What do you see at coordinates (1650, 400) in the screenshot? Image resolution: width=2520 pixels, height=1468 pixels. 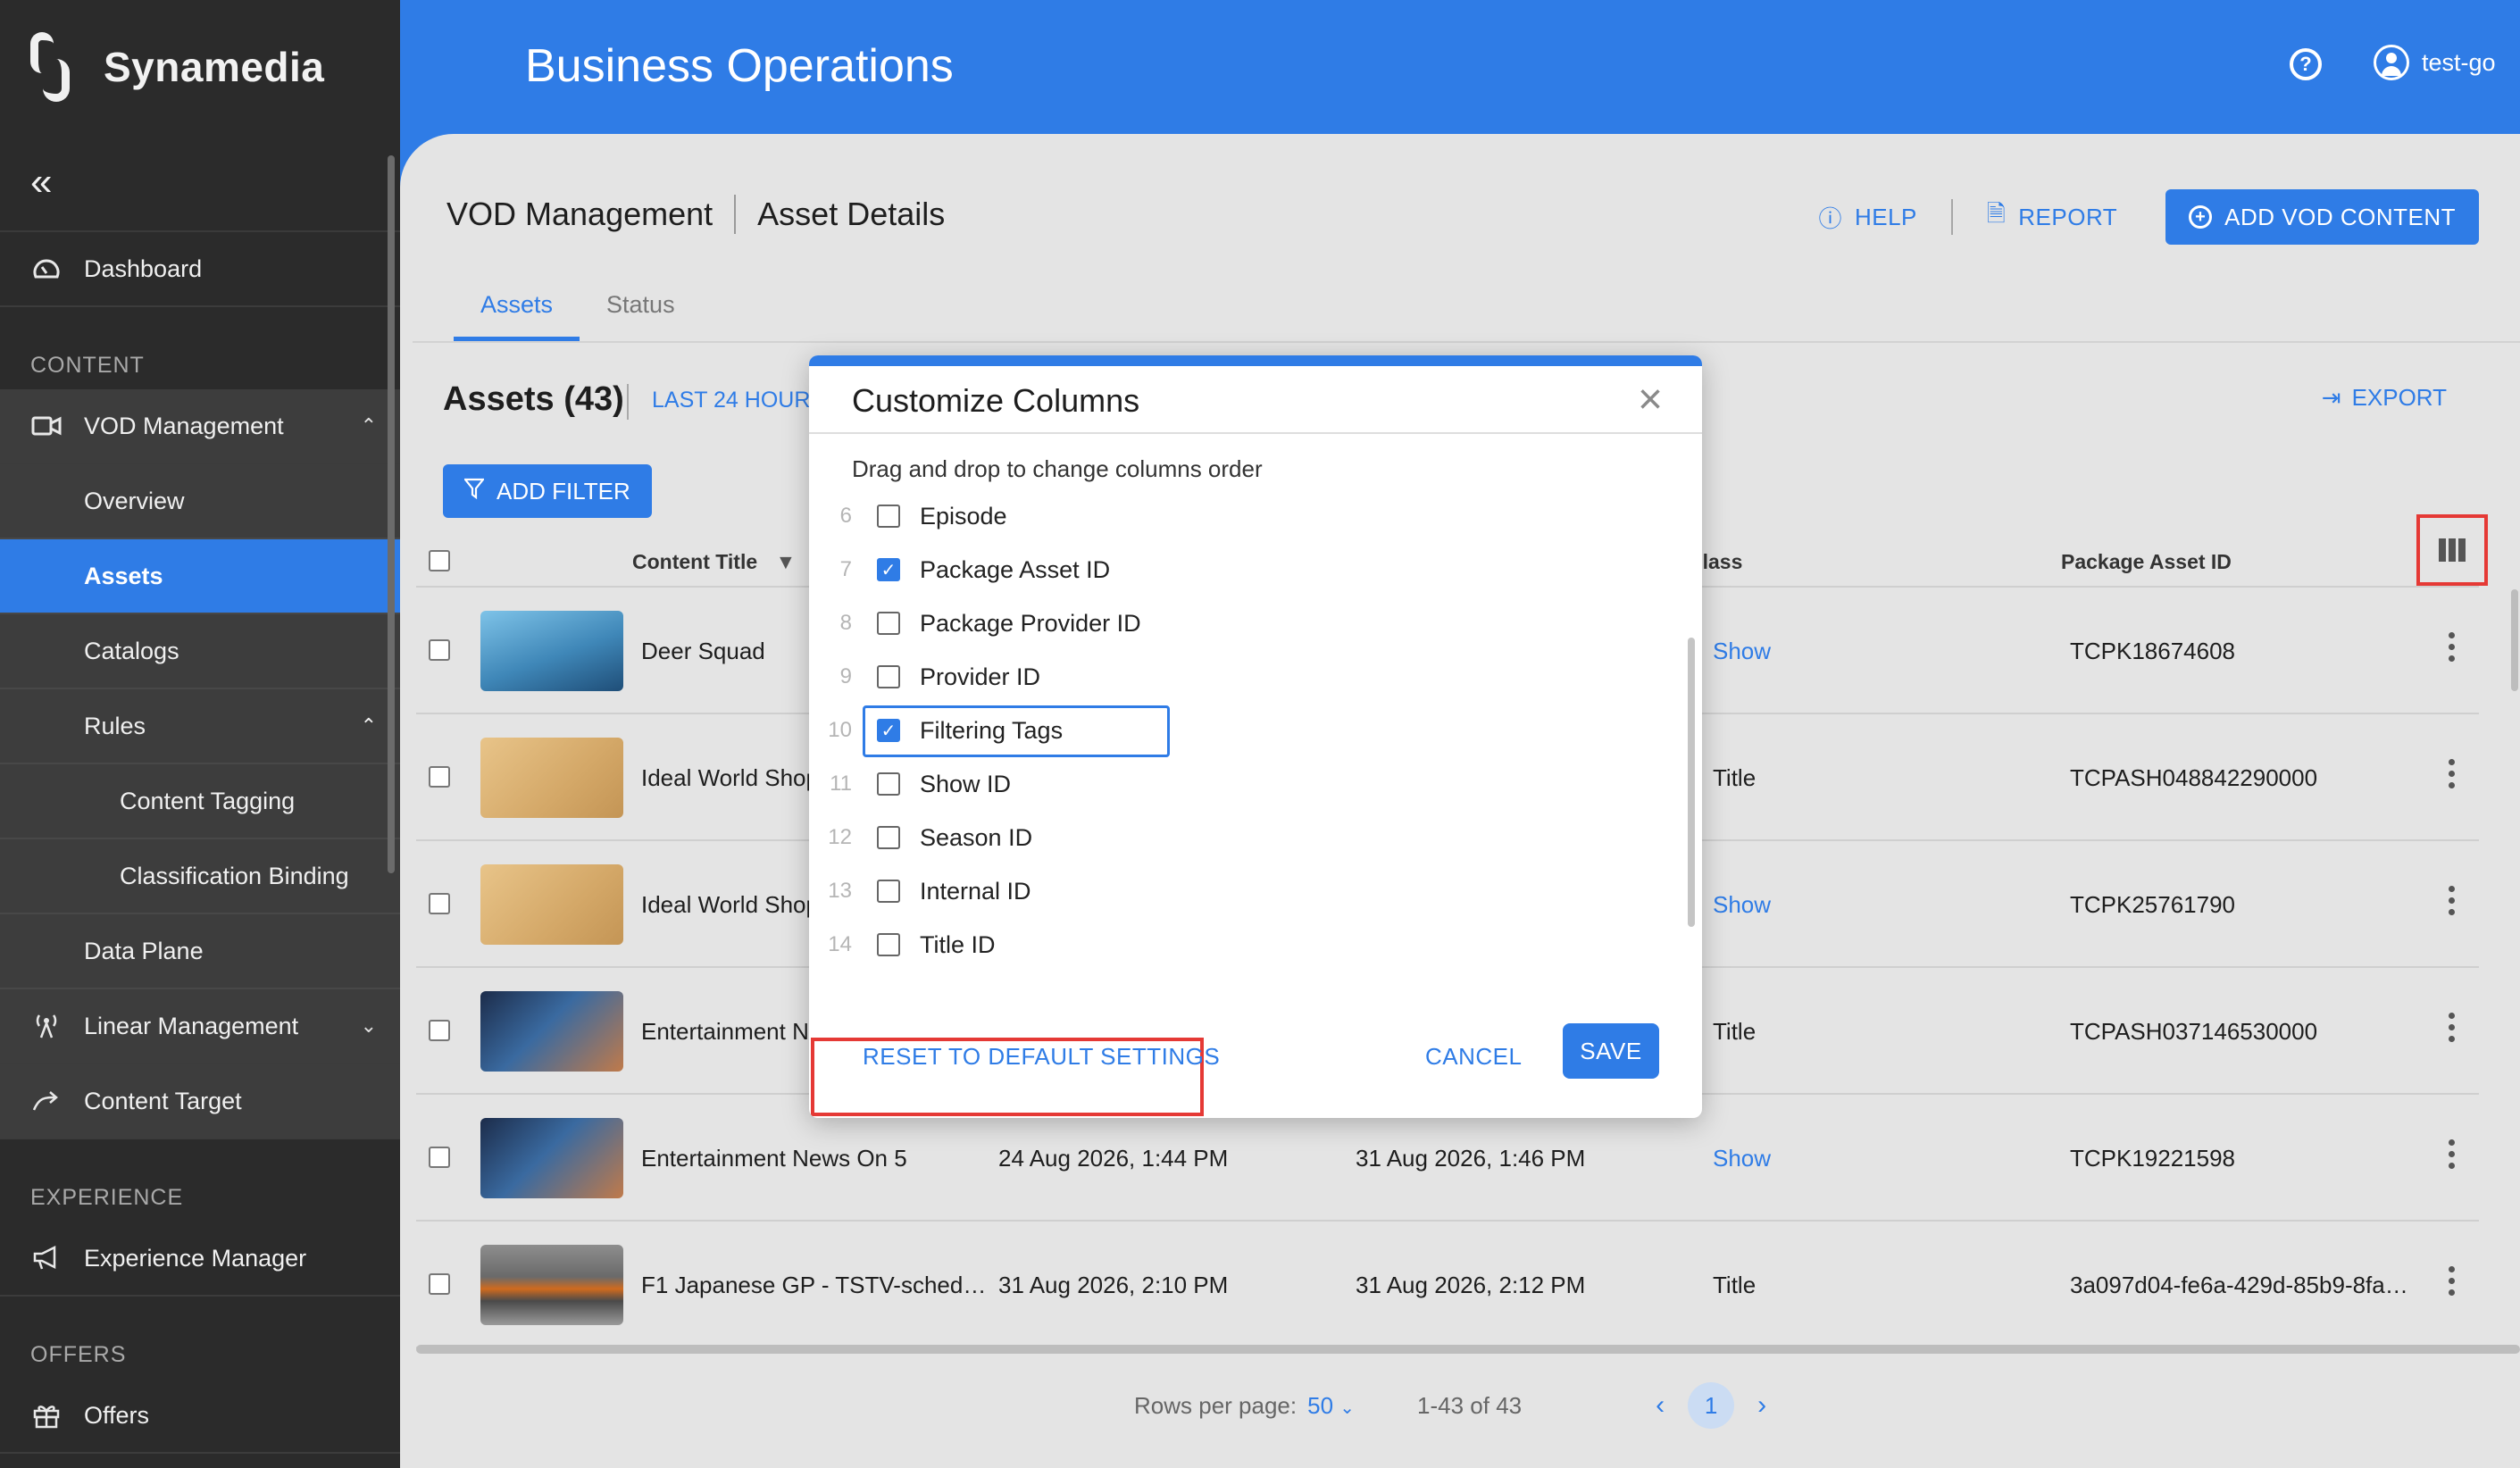 I see `close-icon: ×` at bounding box center [1650, 400].